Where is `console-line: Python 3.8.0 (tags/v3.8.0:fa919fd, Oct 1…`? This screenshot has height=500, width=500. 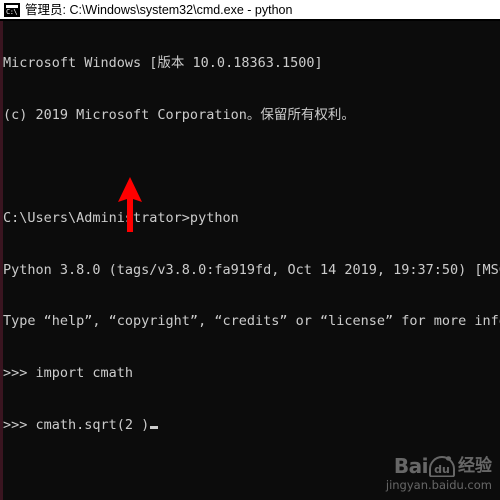 console-line: Python 3.8.0 (tags/v3.8.0:fa919fd, Oct 1… is located at coordinates (251, 269).